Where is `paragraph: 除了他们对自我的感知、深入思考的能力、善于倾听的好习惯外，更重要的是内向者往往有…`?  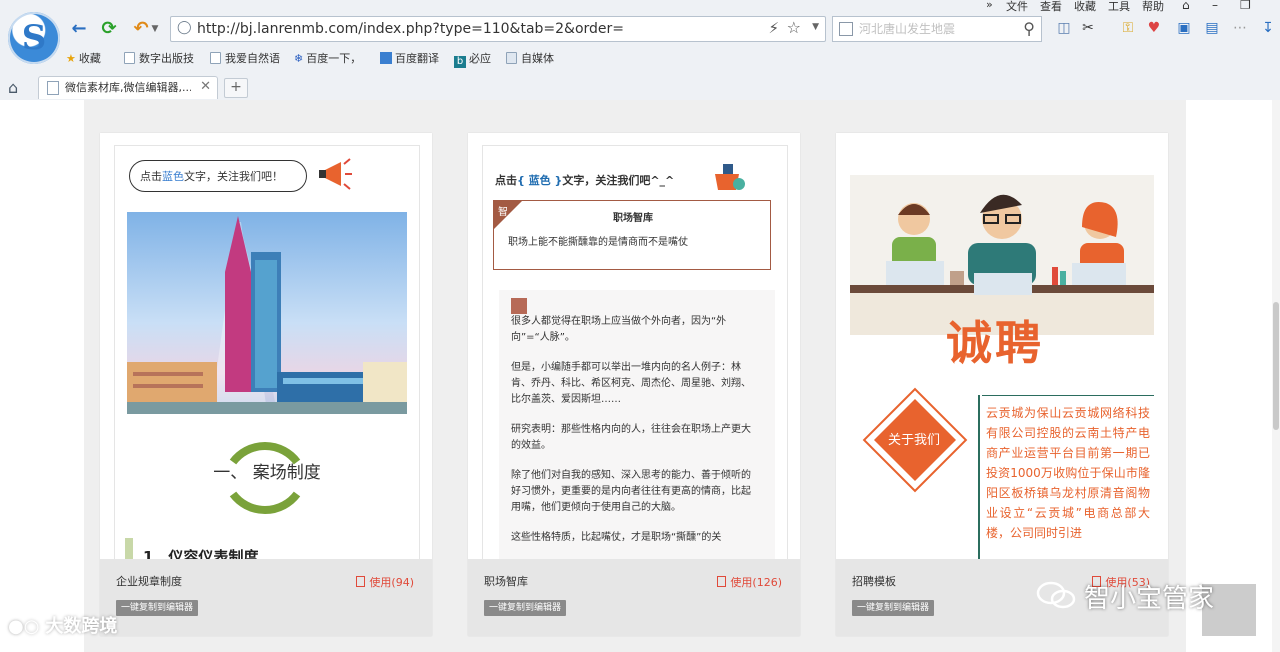
paragraph: 除了他们对自我的感知、深入思考的能力、善于倾听的好习惯外，更重要的是内向者往往有… is located at coordinates (631, 491).